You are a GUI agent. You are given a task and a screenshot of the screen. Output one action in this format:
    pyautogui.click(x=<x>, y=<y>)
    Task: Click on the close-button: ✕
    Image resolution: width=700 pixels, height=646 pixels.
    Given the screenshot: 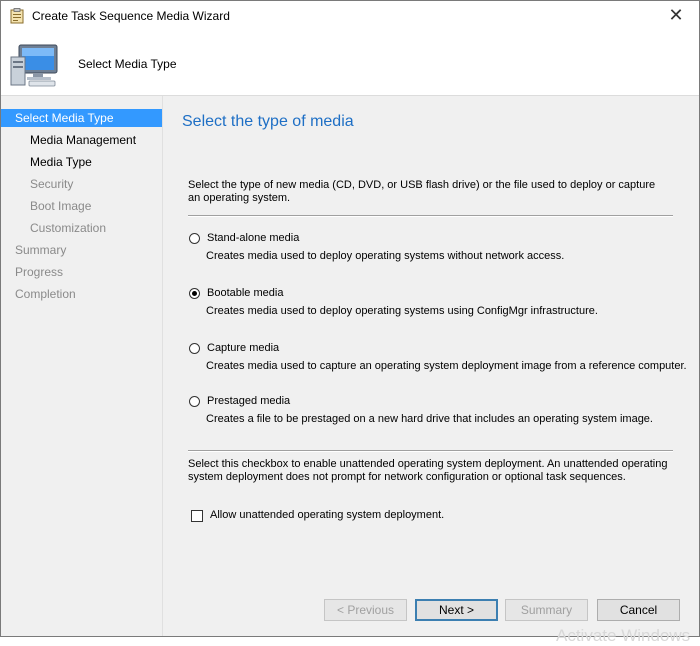 What is the action you would take?
    pyautogui.click(x=676, y=15)
    